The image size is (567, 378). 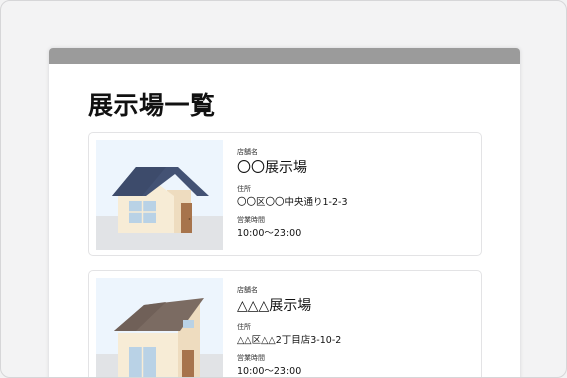 I want to click on store-name: △△△展示場, so click(x=274, y=306).